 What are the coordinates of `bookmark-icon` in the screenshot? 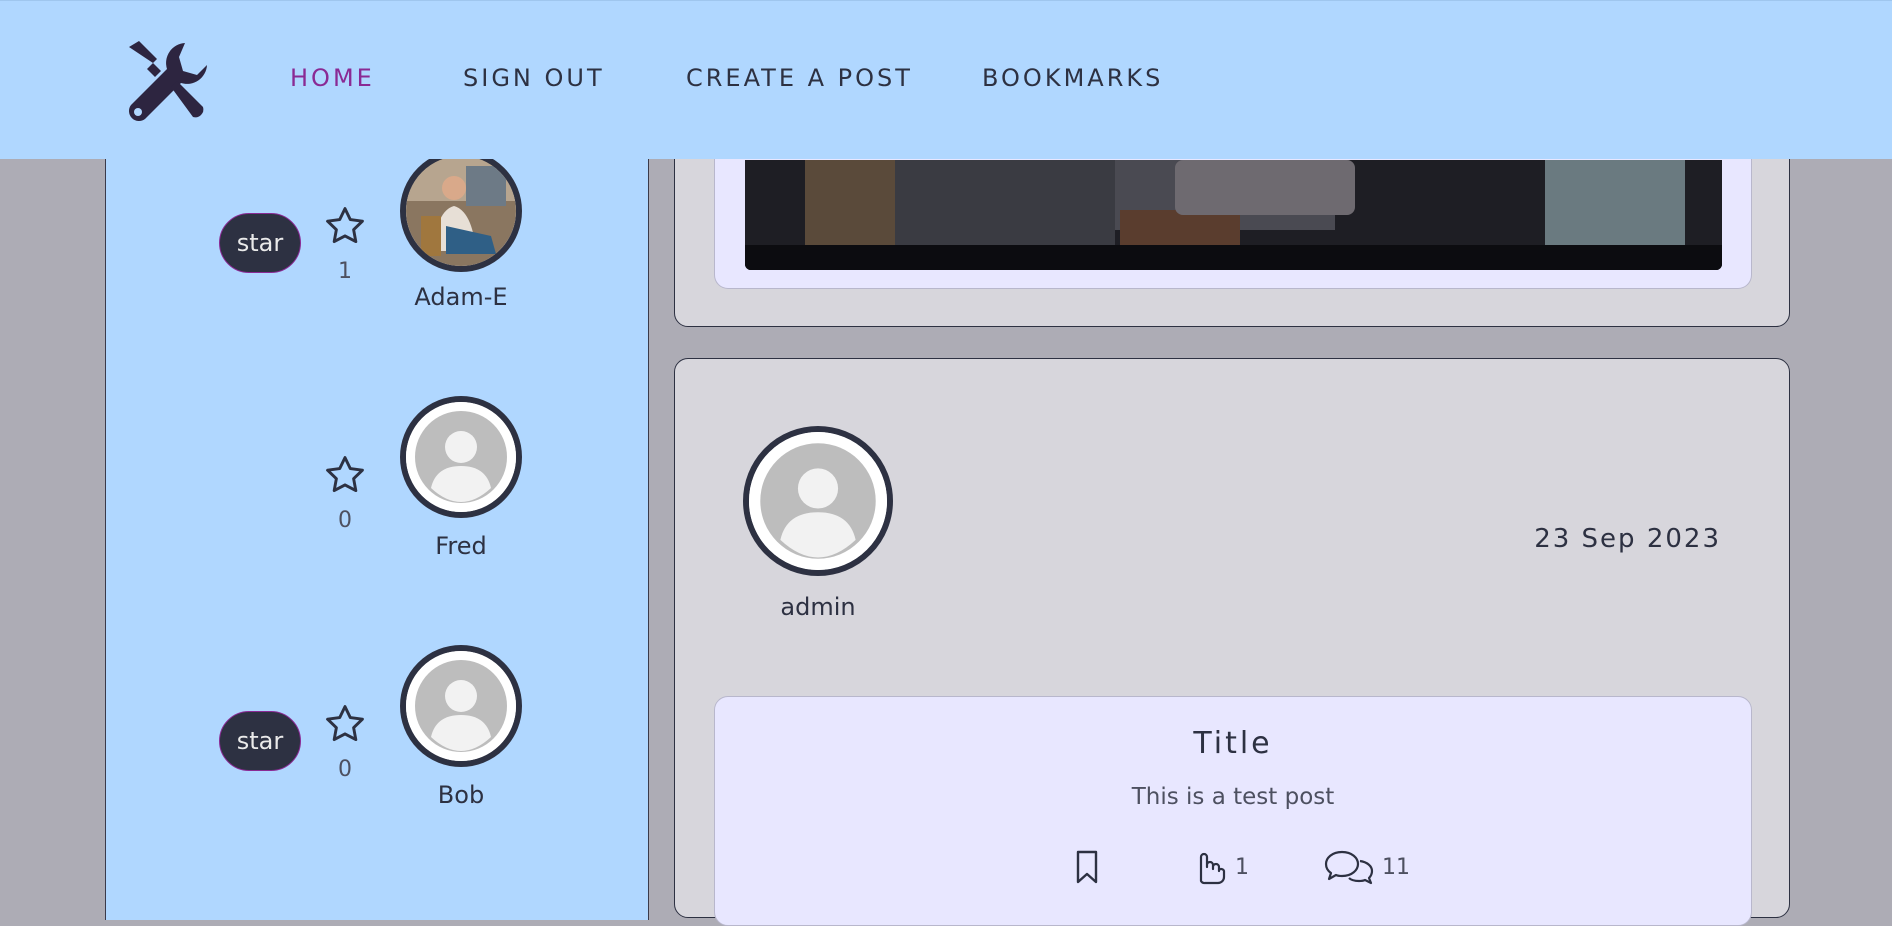 It's located at (1087, 867).